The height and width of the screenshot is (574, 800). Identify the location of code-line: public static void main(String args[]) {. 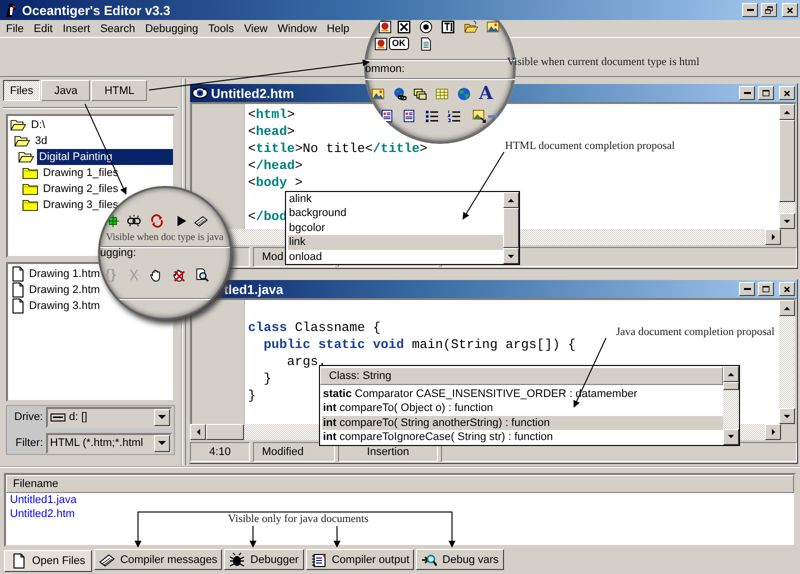
(419, 344).